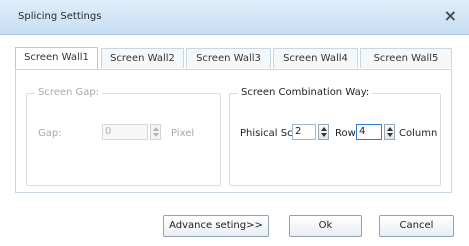  I want to click on tab-screen-wall2: Screen Wall2, so click(142, 58).